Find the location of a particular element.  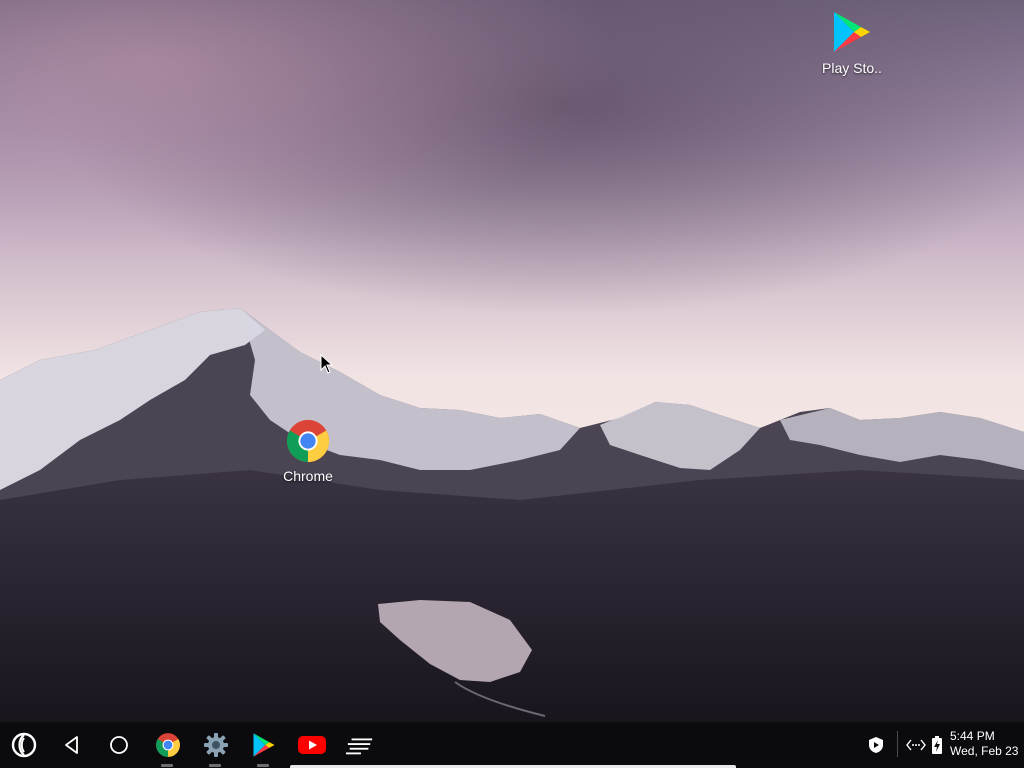

home-icon is located at coordinates (119, 745).